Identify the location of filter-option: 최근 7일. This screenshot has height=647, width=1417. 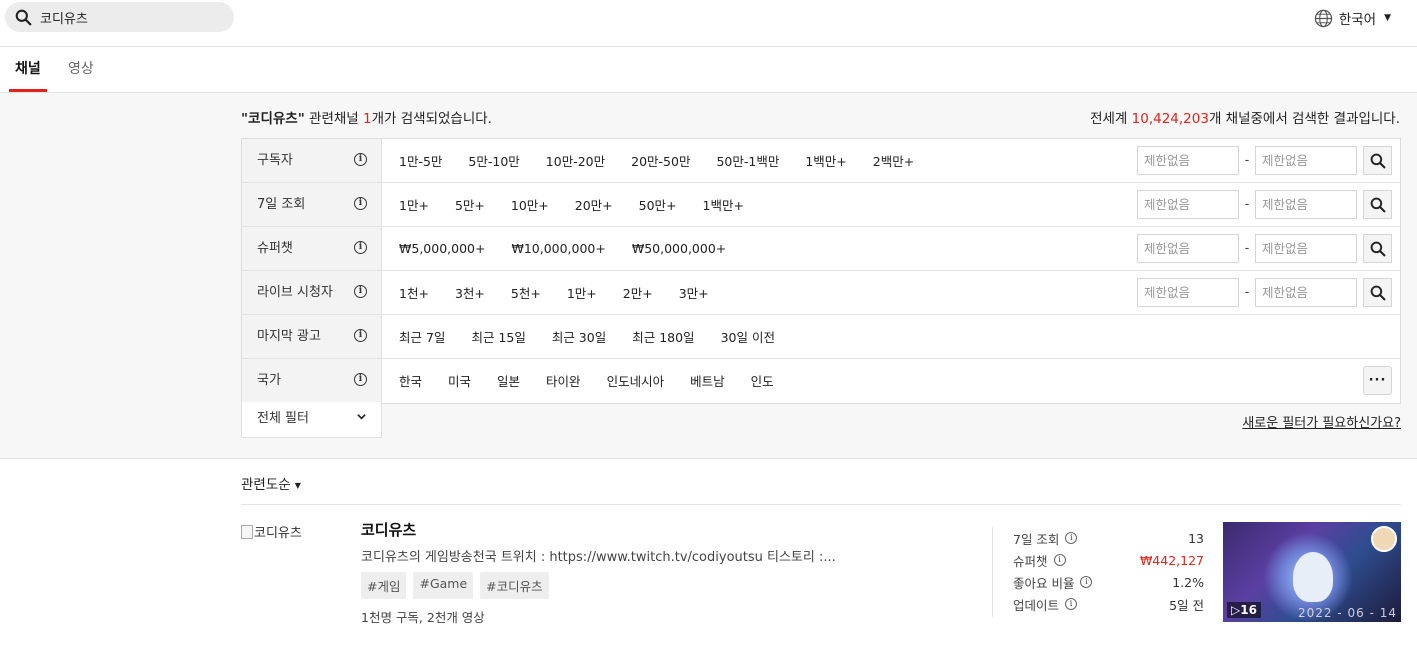
(422, 336).